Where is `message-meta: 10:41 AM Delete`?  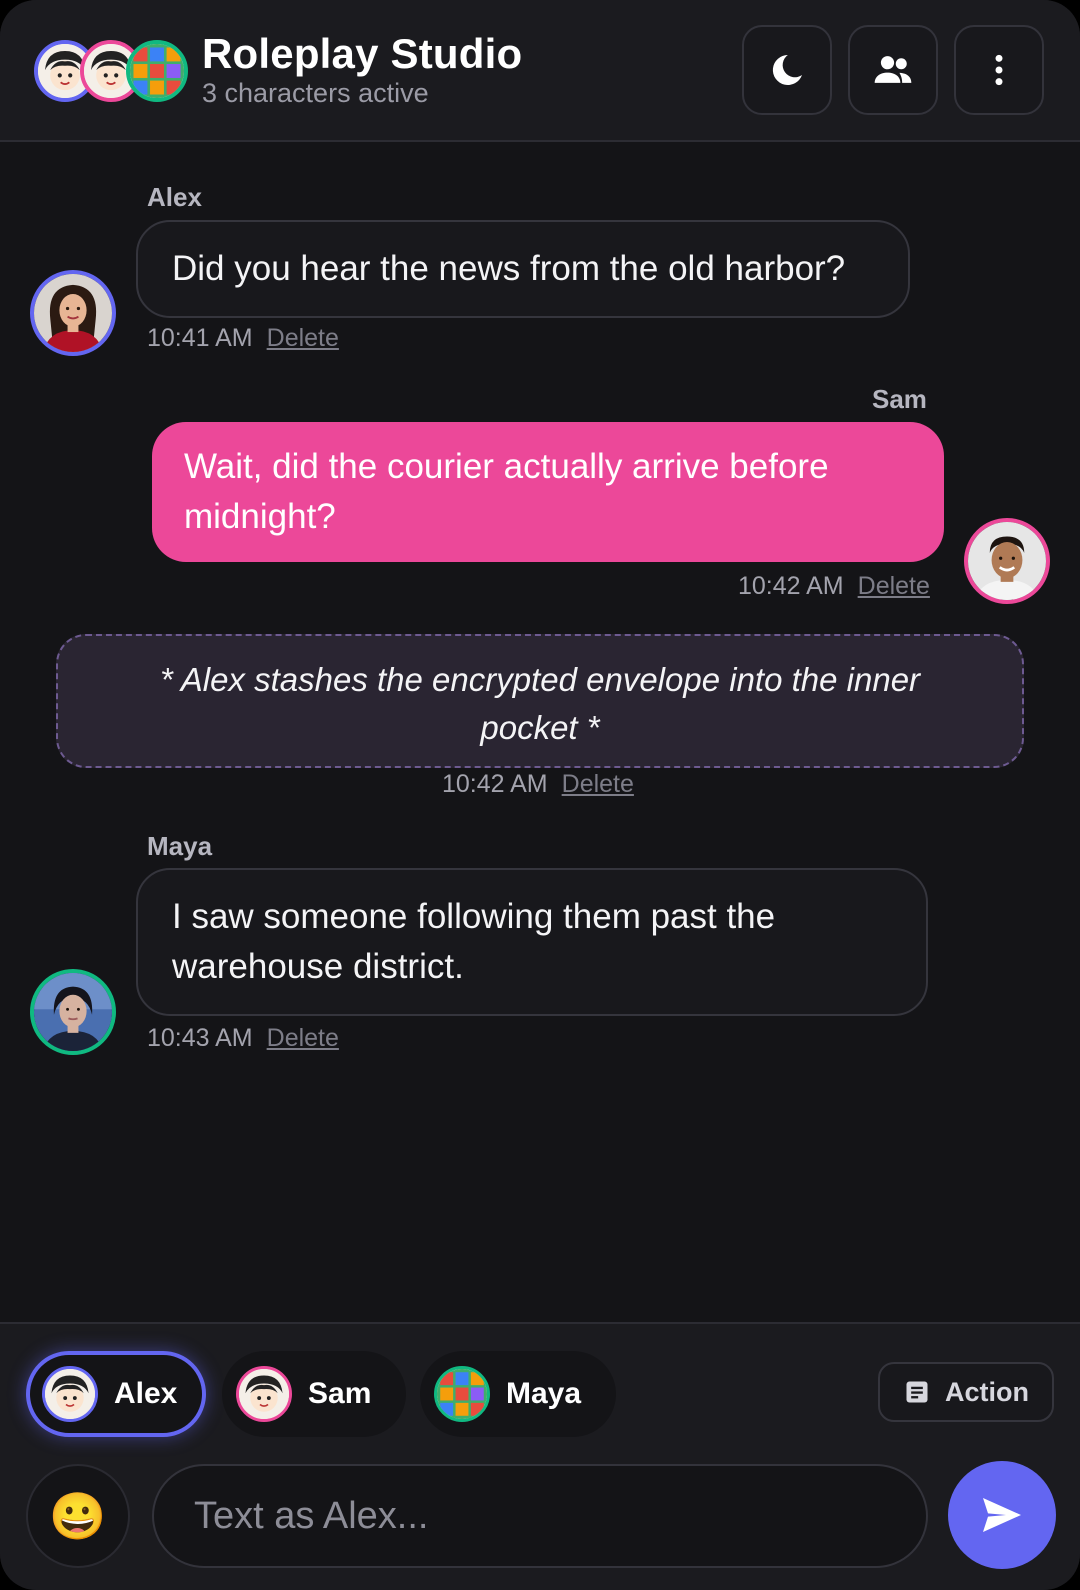 message-meta: 10:41 AM Delete is located at coordinates (243, 338).